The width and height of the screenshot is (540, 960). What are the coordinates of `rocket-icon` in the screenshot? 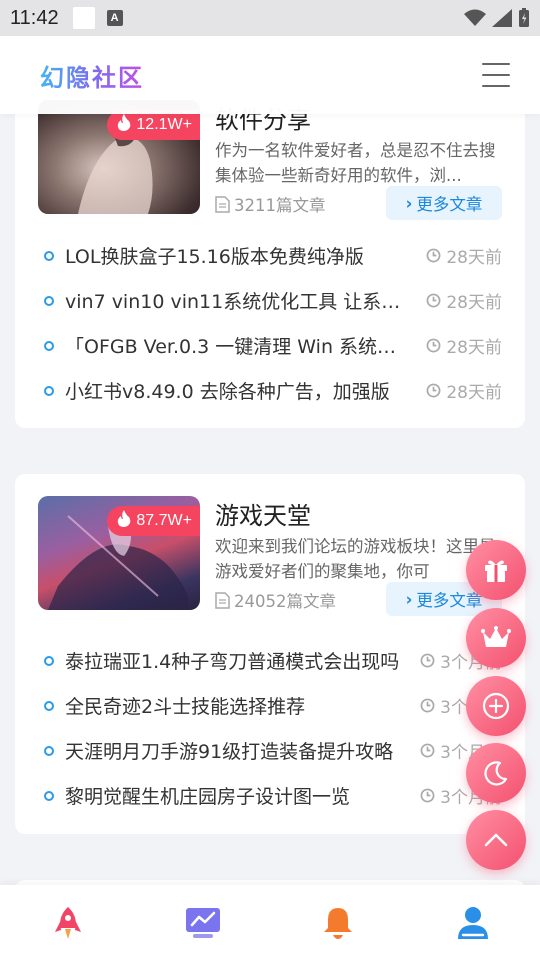 It's located at (67, 922).